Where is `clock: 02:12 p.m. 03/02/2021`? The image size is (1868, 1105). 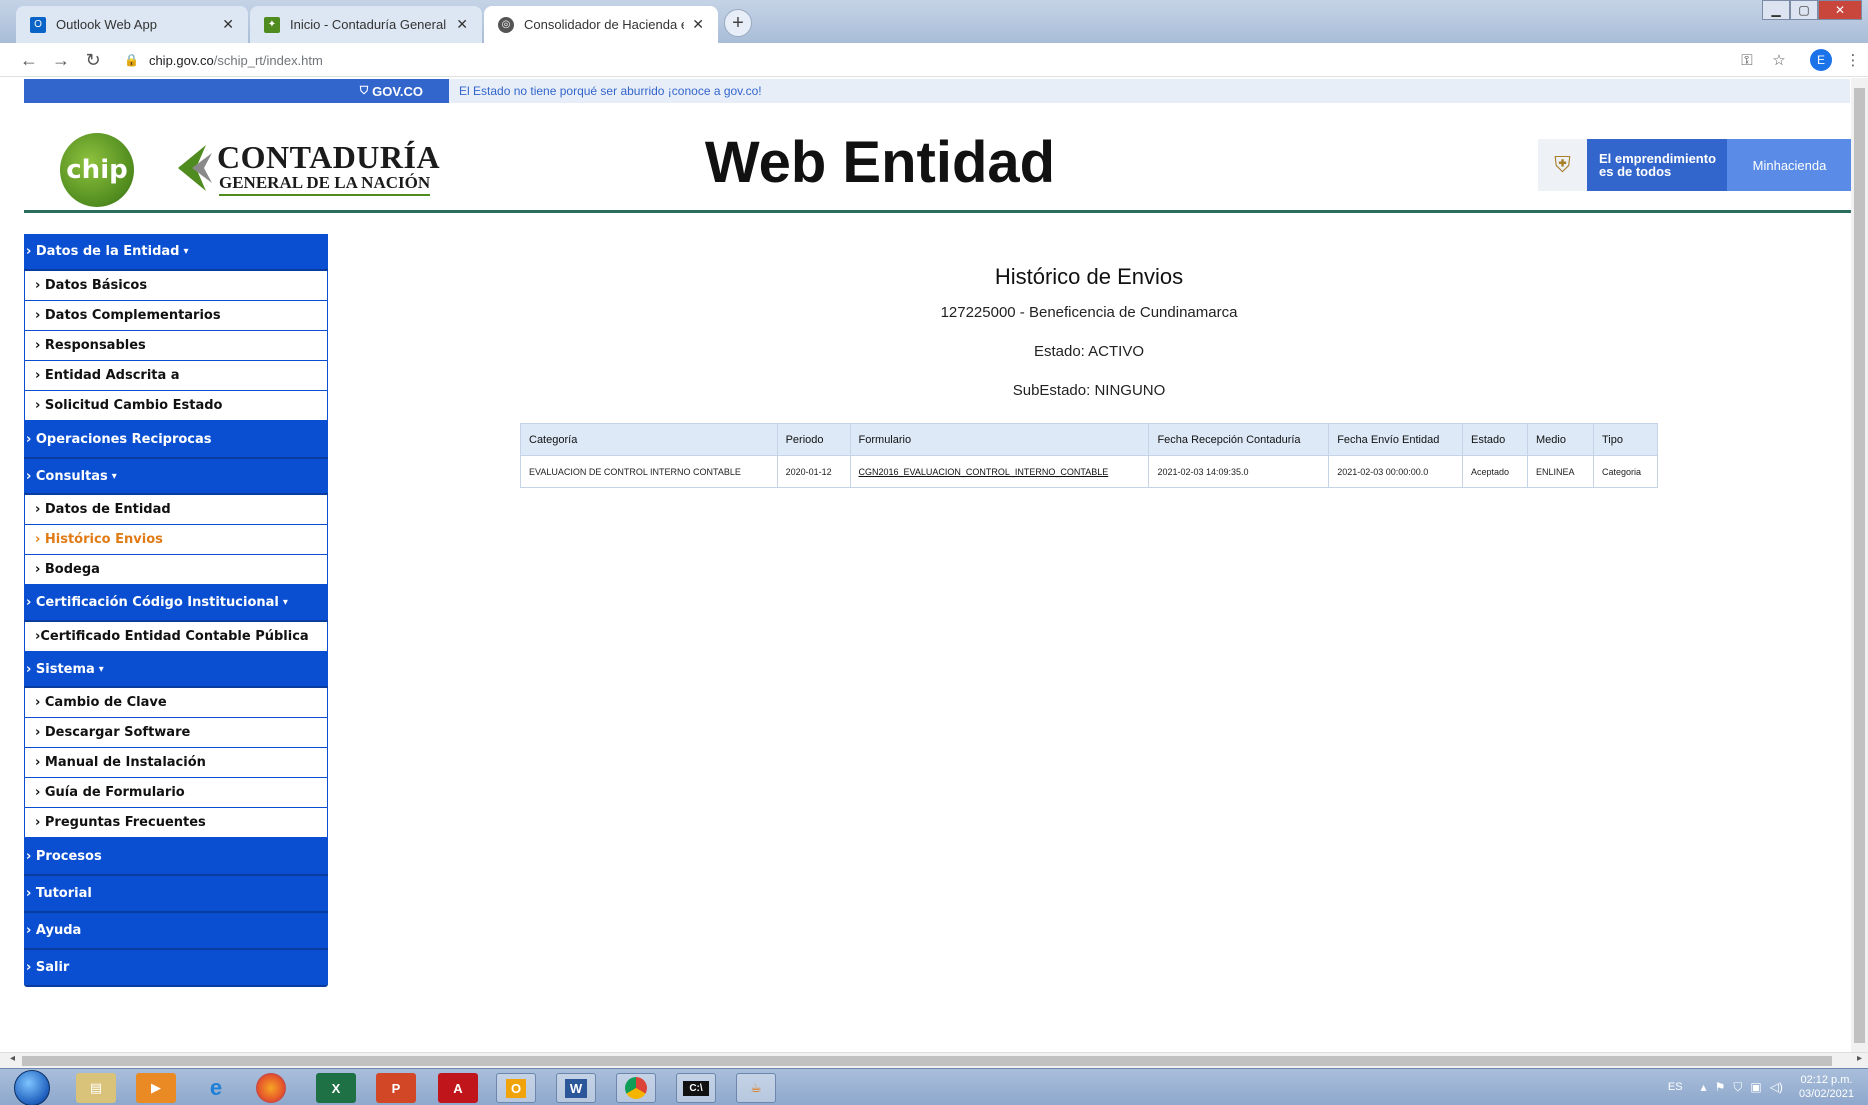
clock: 02:12 p.m. 03/02/2021 is located at coordinates (1826, 1087).